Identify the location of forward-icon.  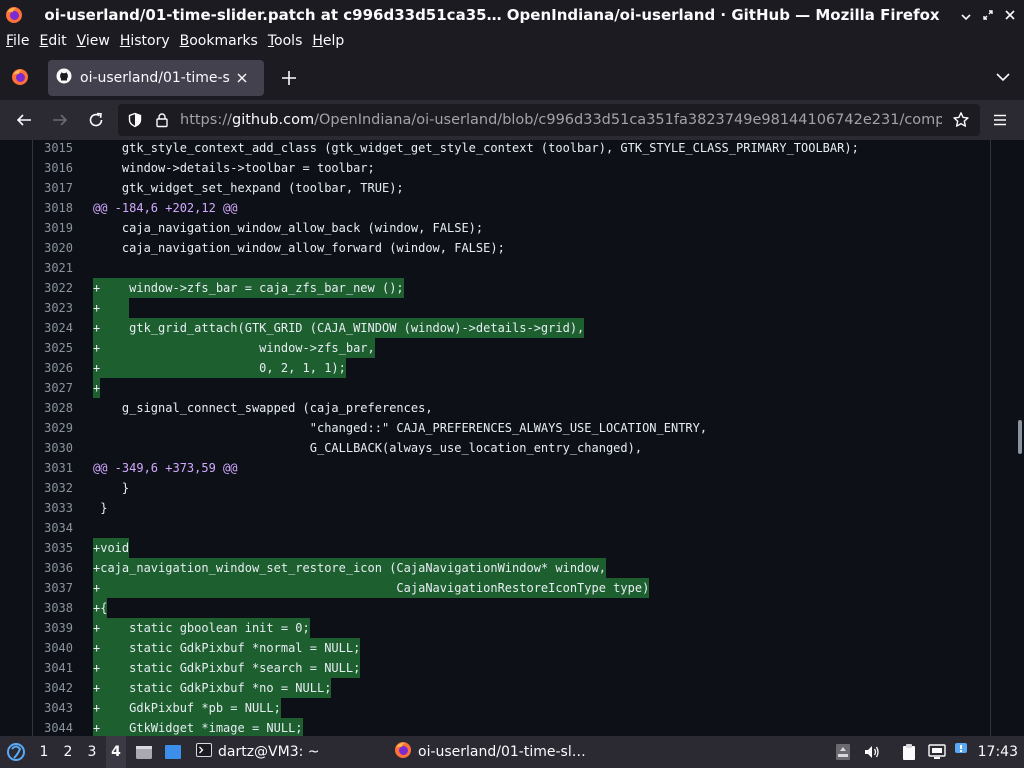
(60, 120).